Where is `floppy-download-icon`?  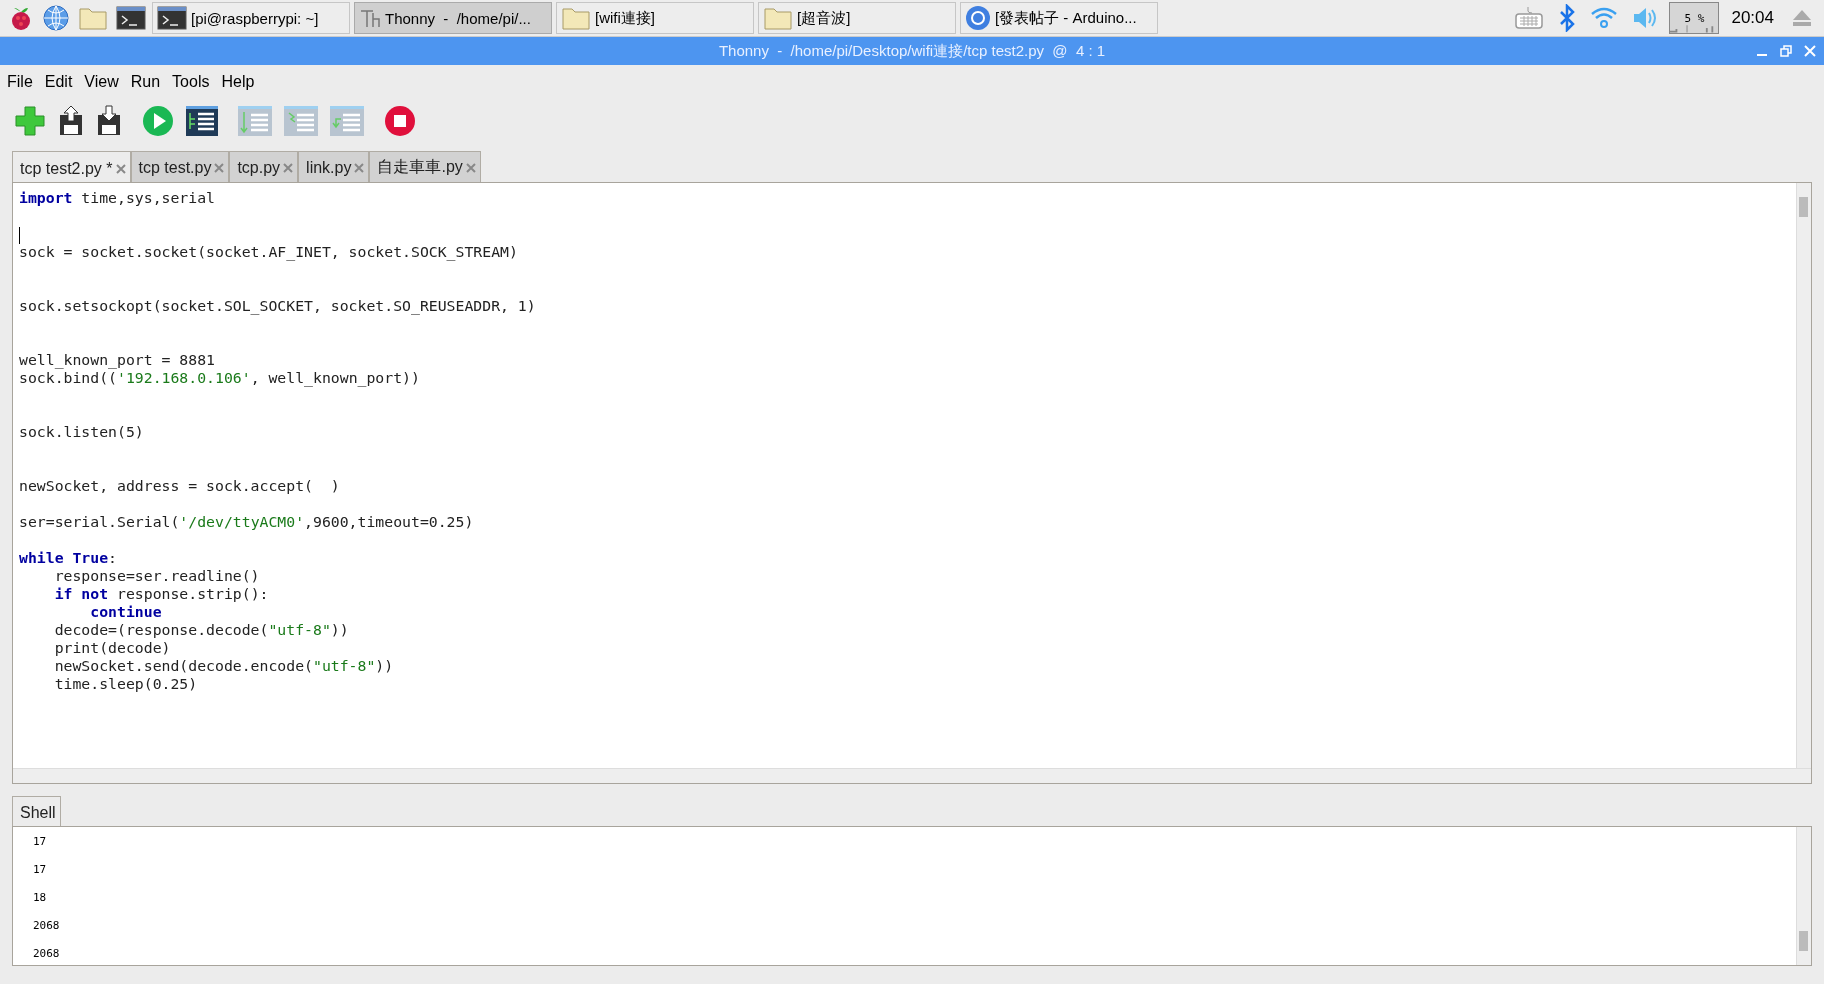
floppy-download-icon is located at coordinates (109, 121).